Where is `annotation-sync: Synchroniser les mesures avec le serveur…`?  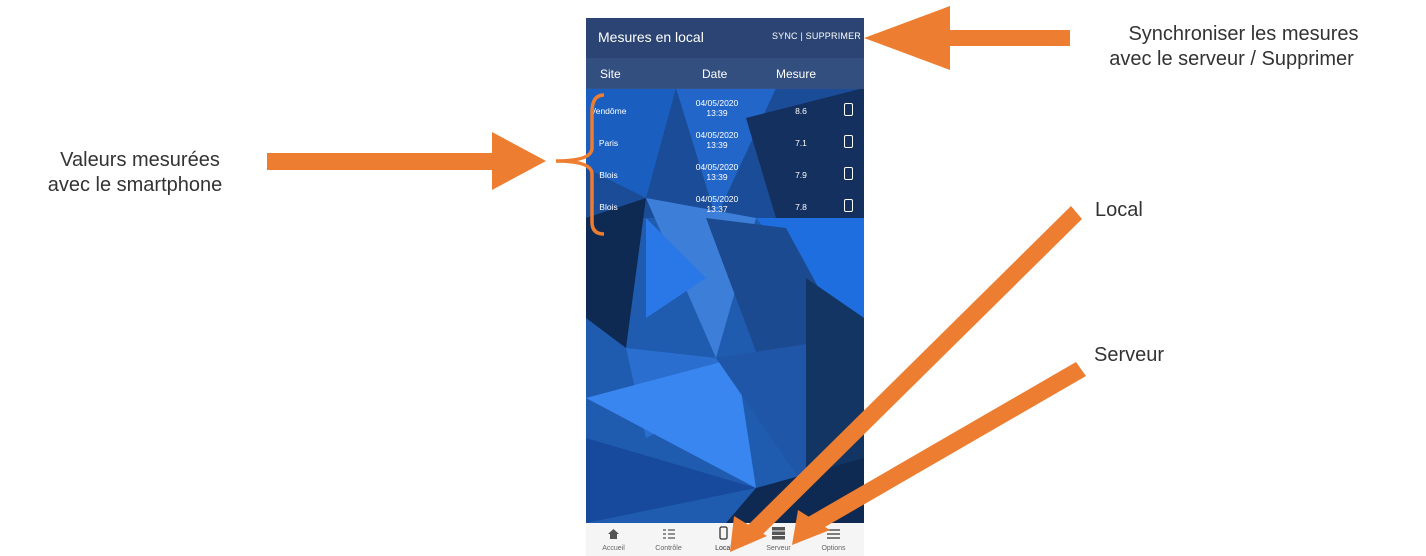 annotation-sync: Synchroniser les mesures avec le serveur… is located at coordinates (1234, 46).